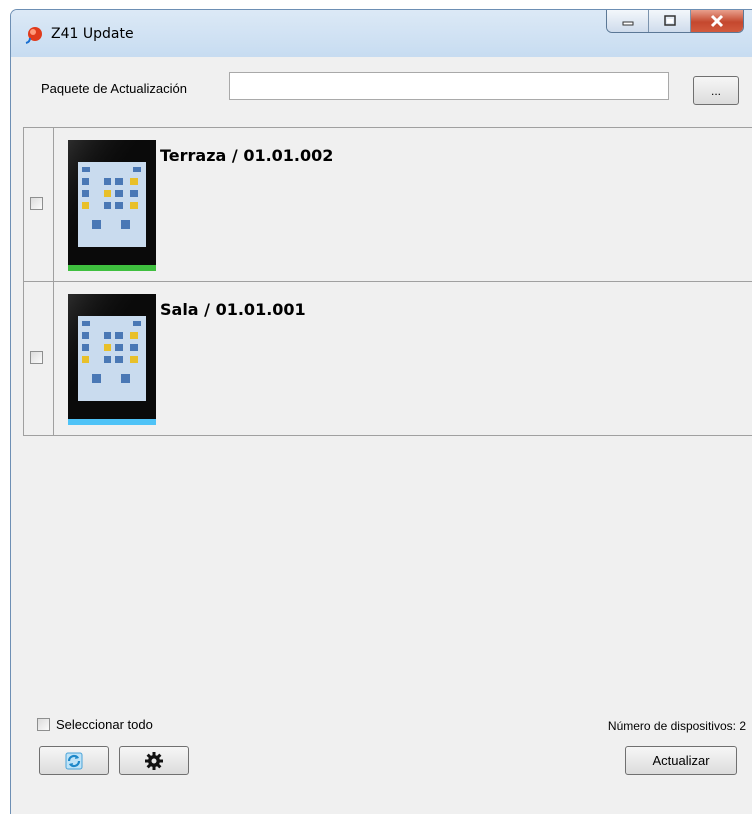 This screenshot has height=814, width=752. Describe the element at coordinates (112, 422) in the screenshot. I see `status-bar-blue` at that location.